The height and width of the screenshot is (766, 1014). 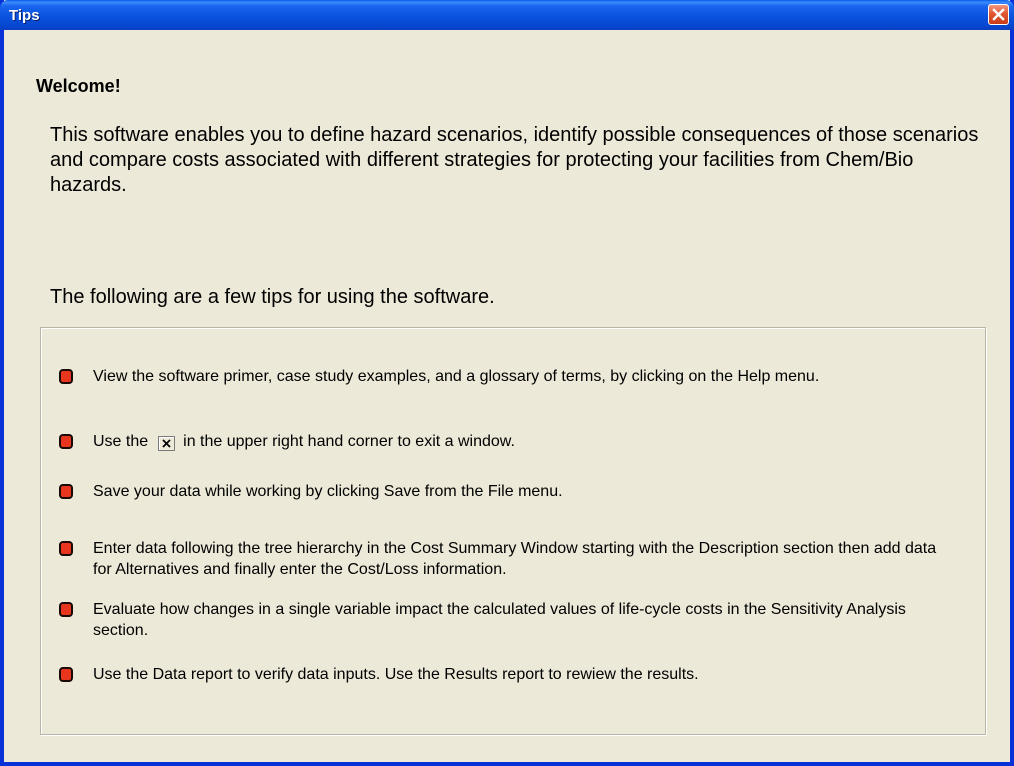 What do you see at coordinates (78, 86) in the screenshot?
I see `welcome-heading: Welcome!` at bounding box center [78, 86].